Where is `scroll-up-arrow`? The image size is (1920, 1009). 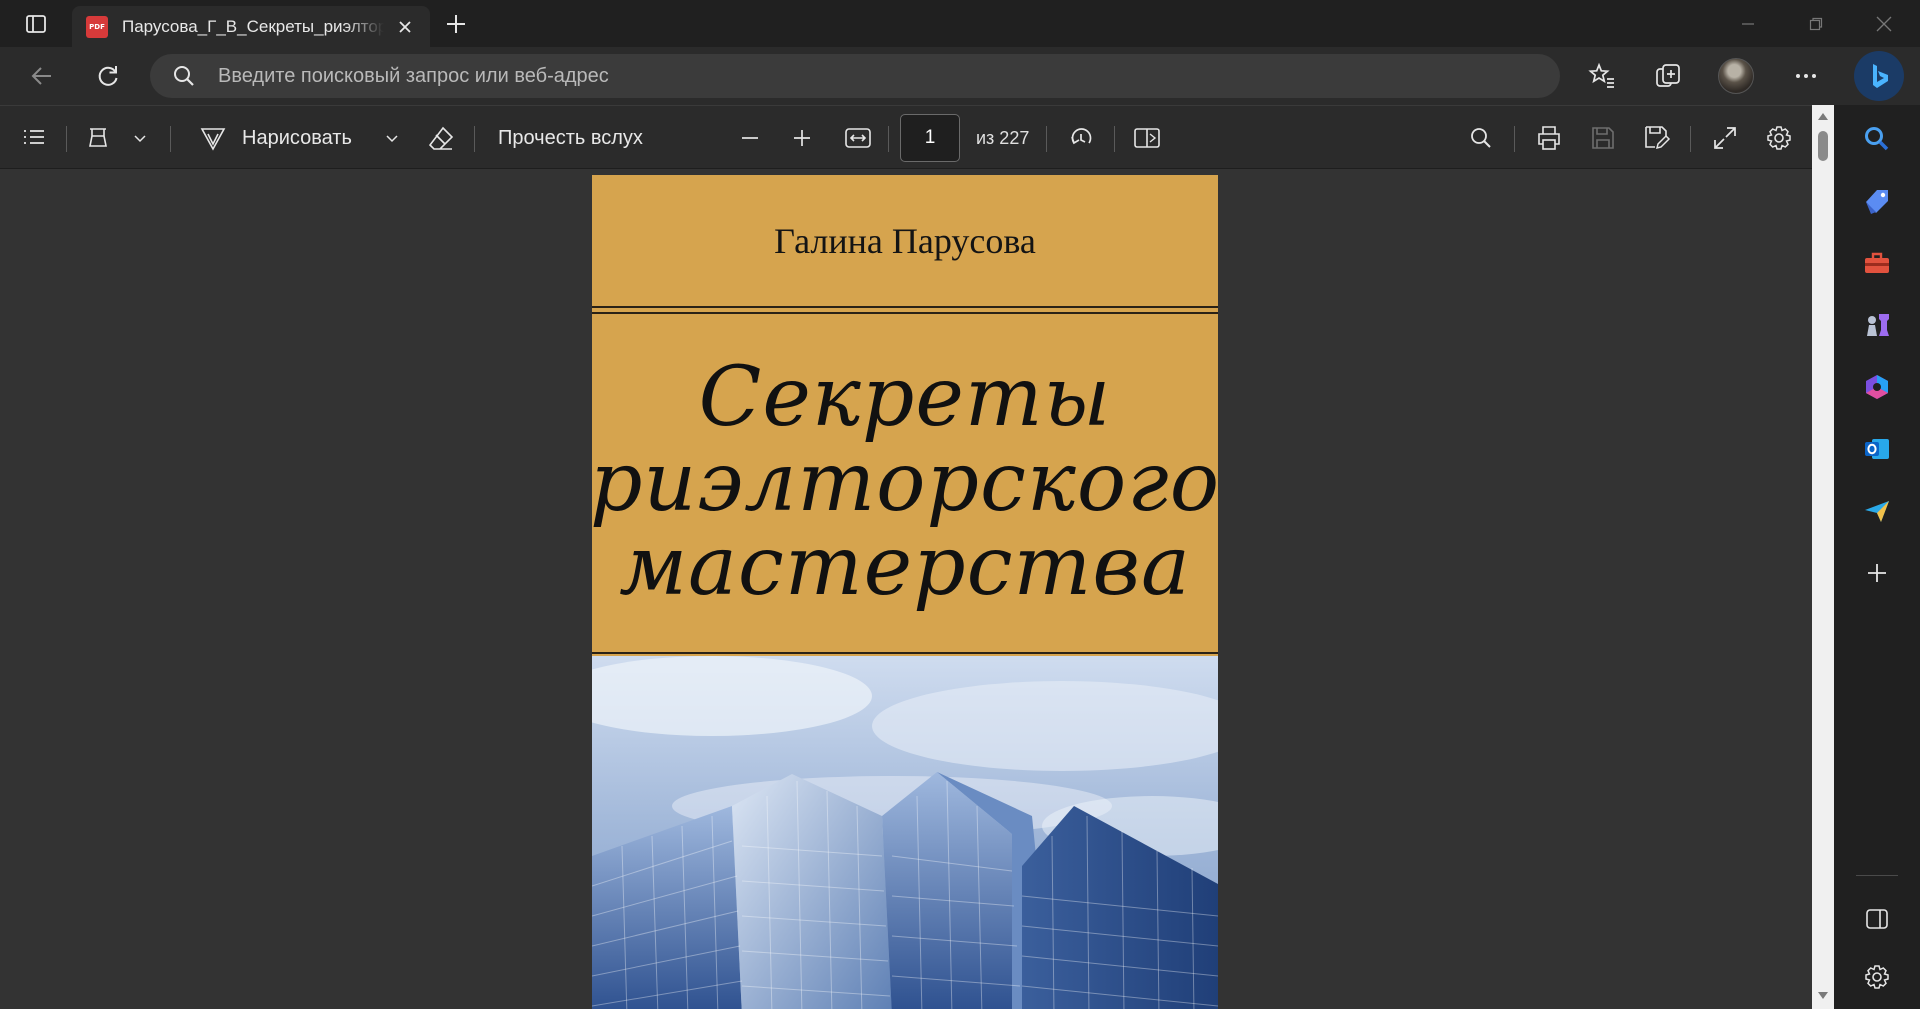
scroll-up-arrow is located at coordinates (1823, 116).